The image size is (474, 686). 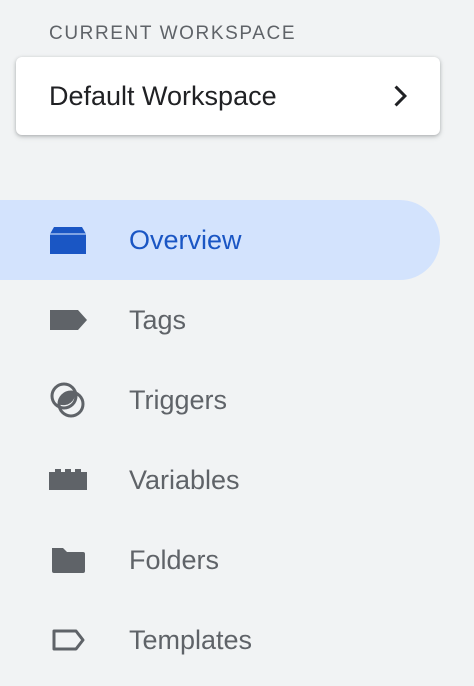 What do you see at coordinates (68, 320) in the screenshot?
I see `tag-icon` at bounding box center [68, 320].